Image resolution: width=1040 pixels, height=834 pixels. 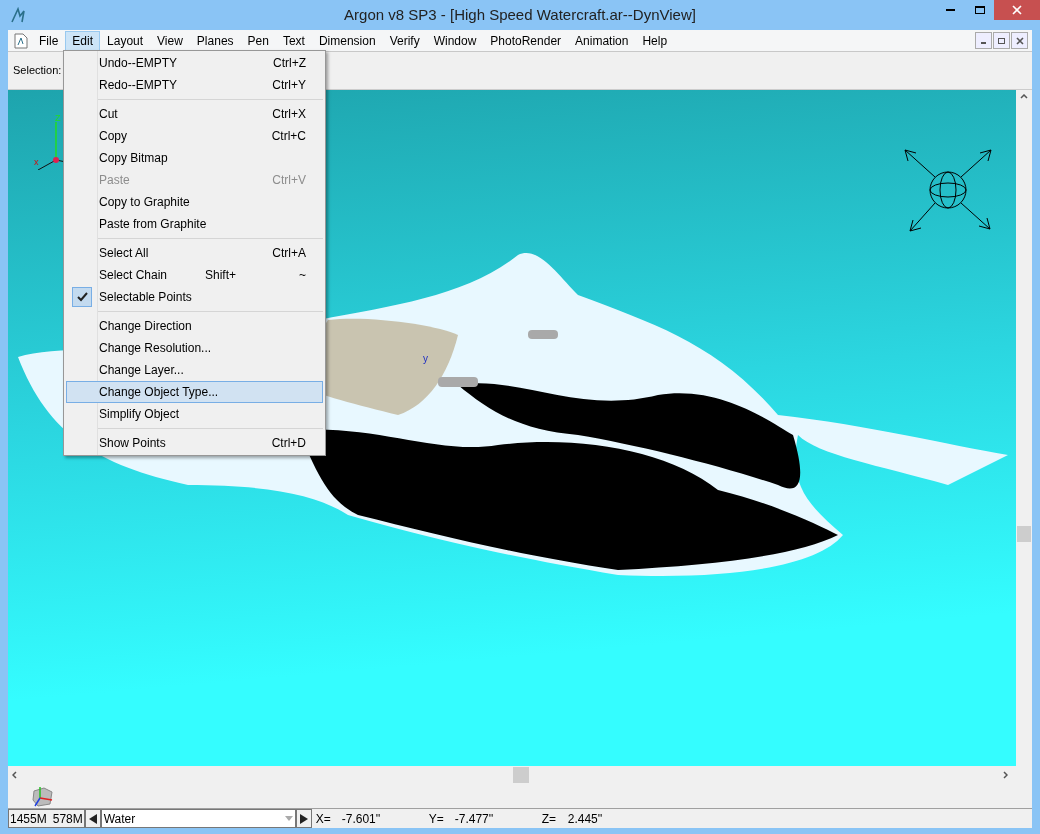 I want to click on menu-item-label: Copy Bitmap, so click(x=134, y=158).